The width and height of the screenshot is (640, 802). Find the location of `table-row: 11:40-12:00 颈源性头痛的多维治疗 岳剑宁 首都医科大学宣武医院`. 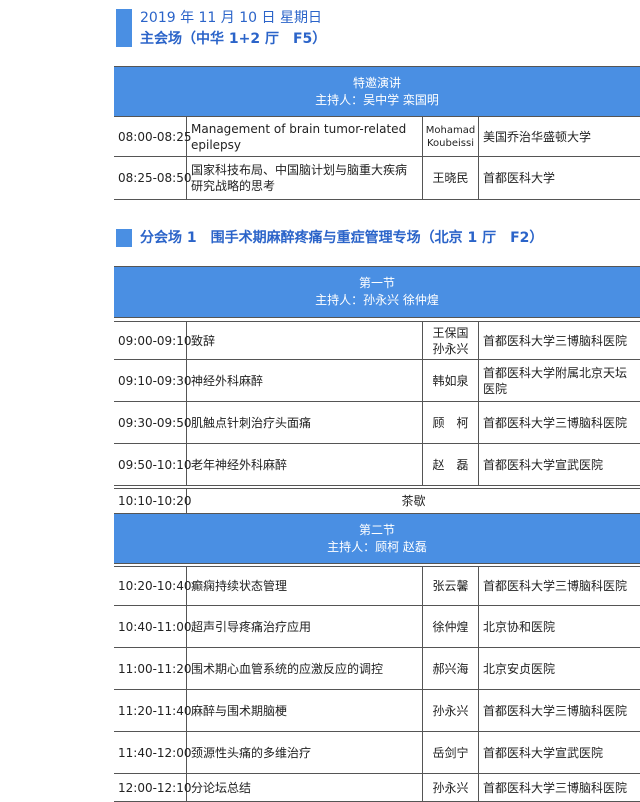

table-row: 11:40-12:00 颈源性头痛的多维治疗 岳剑宁 首都医科大学宣武医院 is located at coordinates (377, 753).